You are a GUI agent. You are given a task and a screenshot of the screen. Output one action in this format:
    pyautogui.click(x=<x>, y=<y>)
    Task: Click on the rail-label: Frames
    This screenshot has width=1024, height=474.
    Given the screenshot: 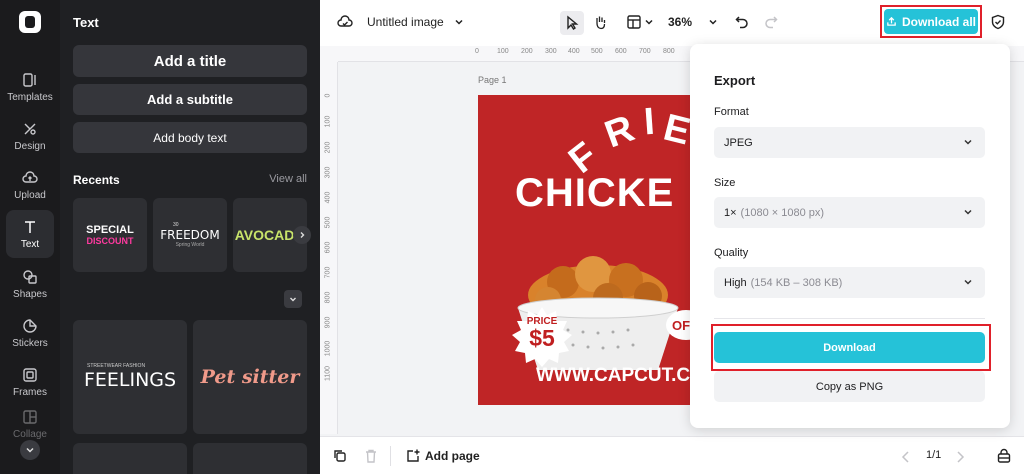 What is the action you would take?
    pyautogui.click(x=30, y=392)
    